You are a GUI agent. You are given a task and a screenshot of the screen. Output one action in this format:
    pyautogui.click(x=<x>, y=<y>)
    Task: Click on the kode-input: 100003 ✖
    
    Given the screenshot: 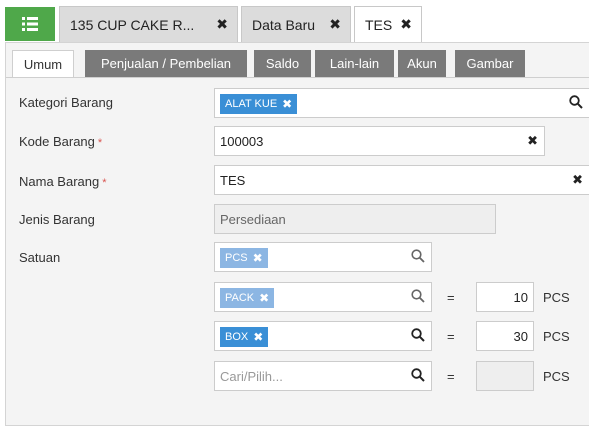 What is the action you would take?
    pyautogui.click(x=379, y=141)
    